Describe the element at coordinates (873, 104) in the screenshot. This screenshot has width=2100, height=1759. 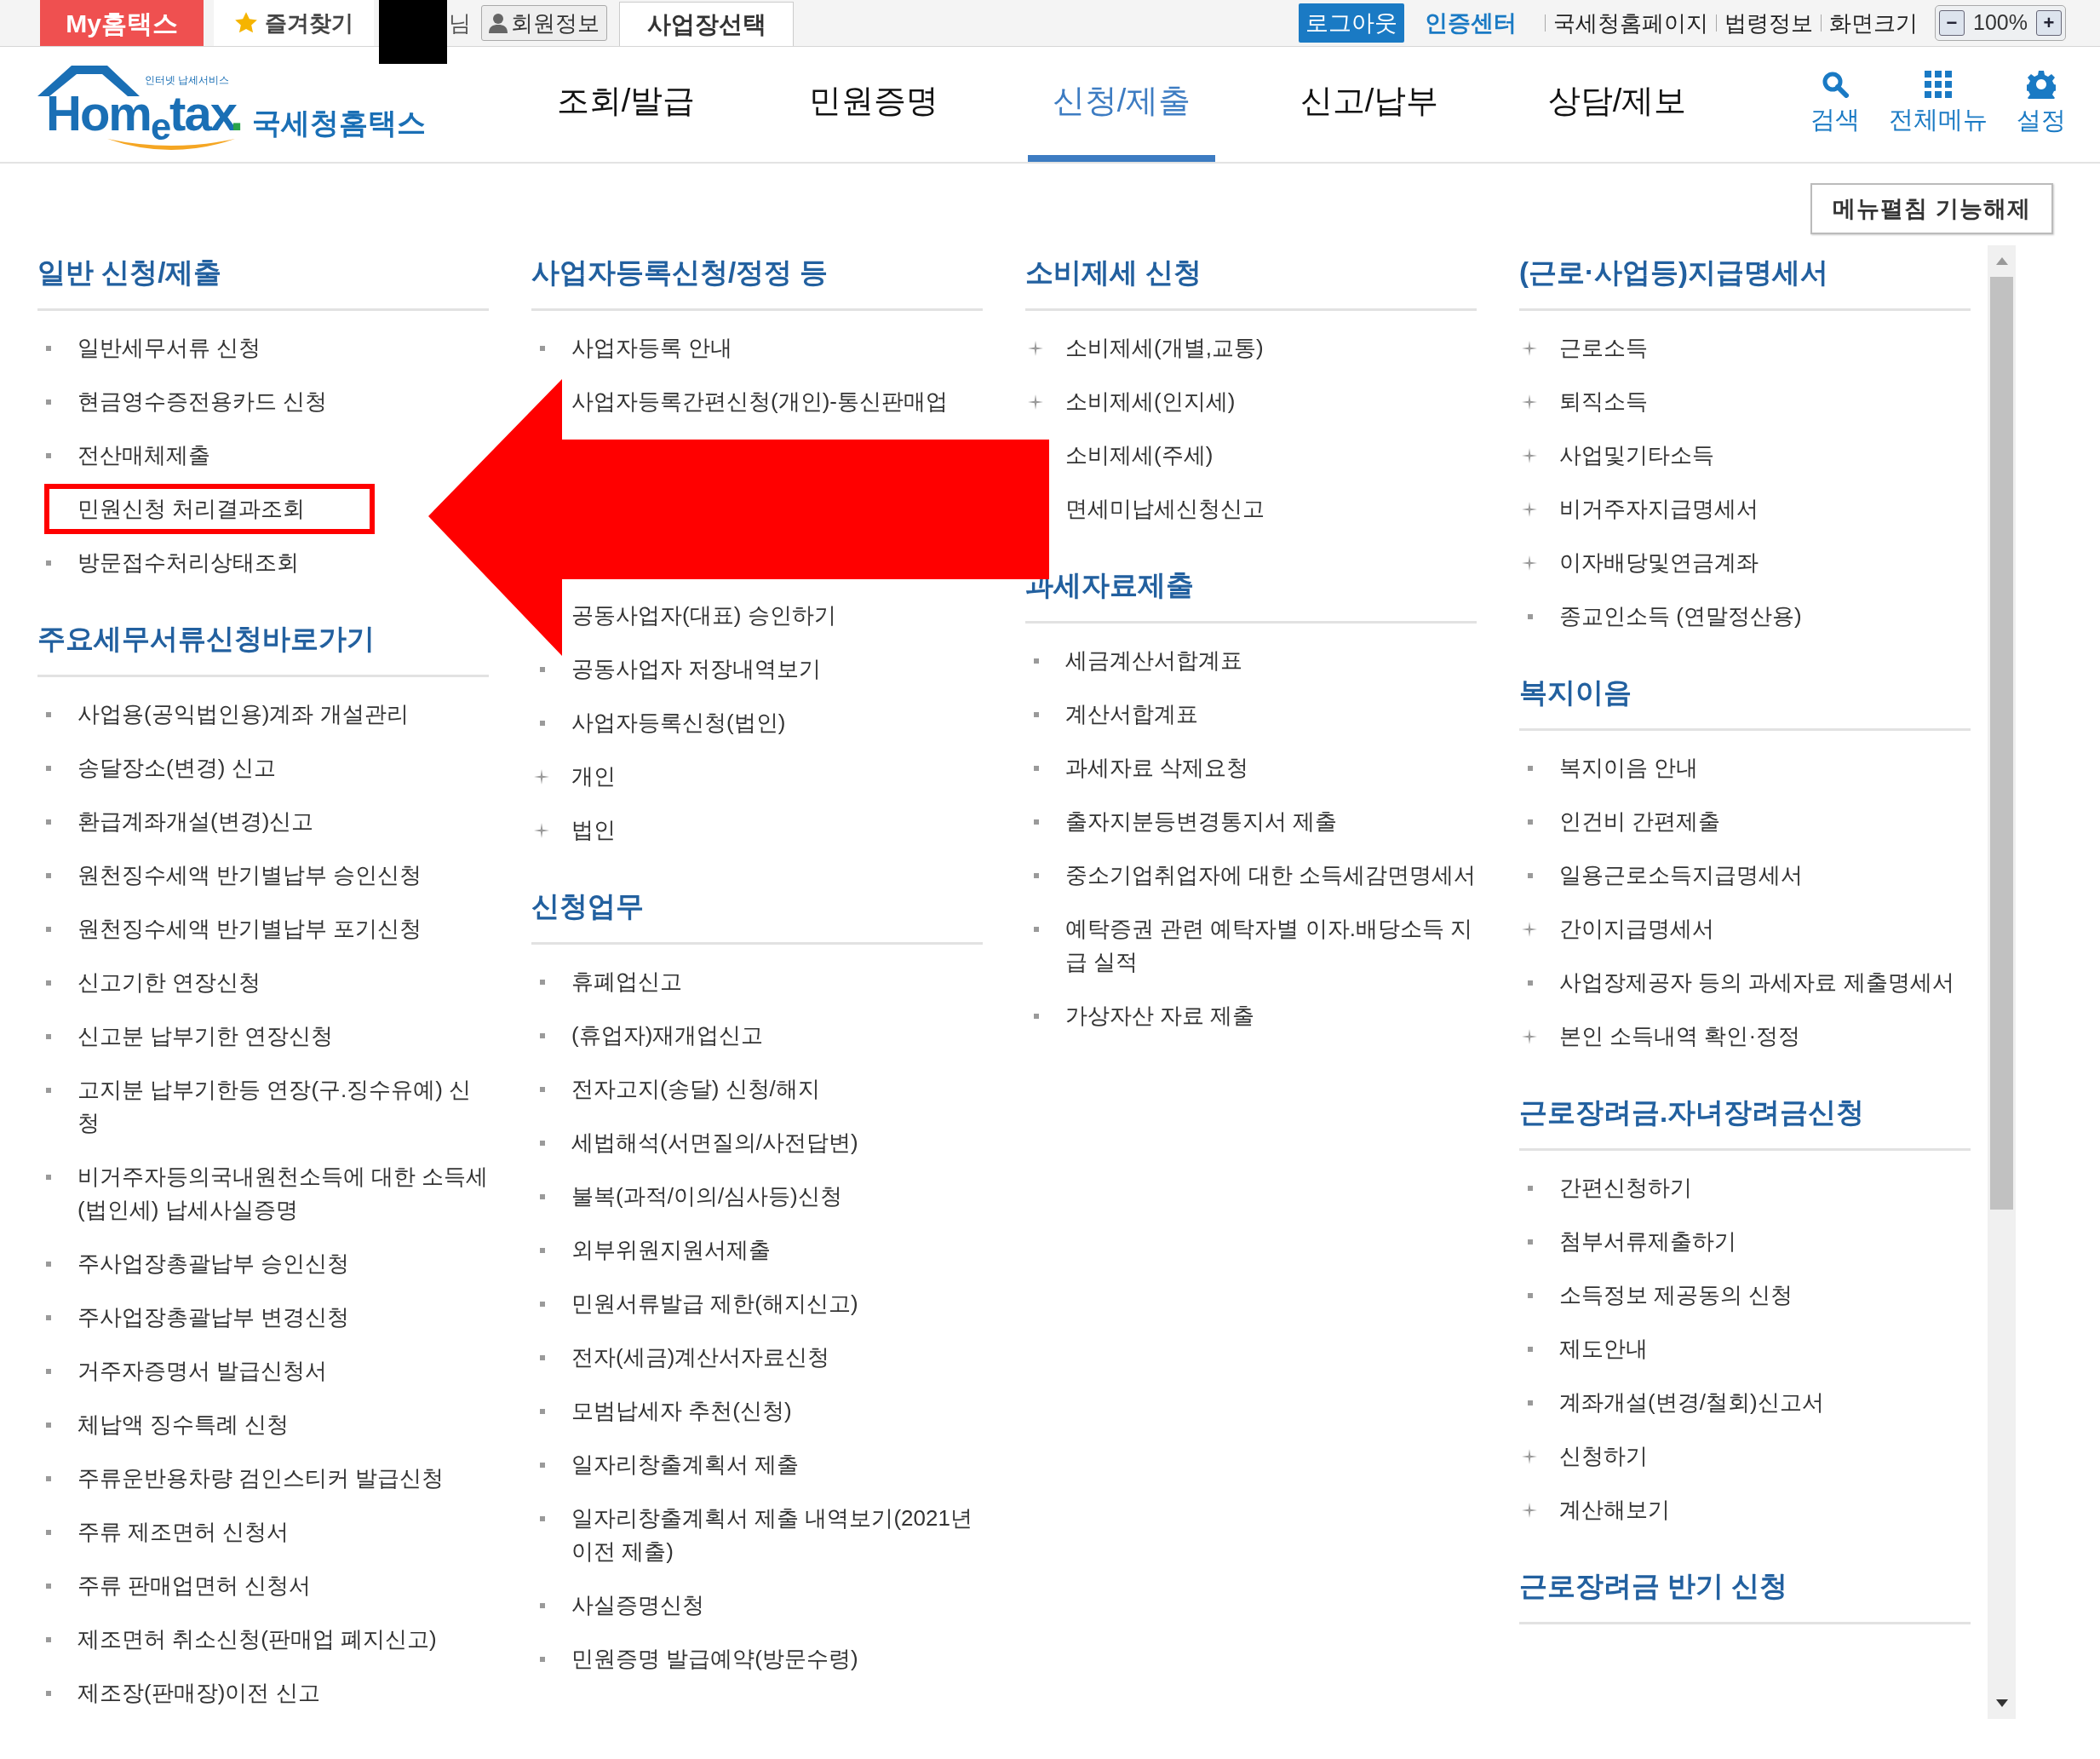
I see `nav-tab: 민원증명` at that location.